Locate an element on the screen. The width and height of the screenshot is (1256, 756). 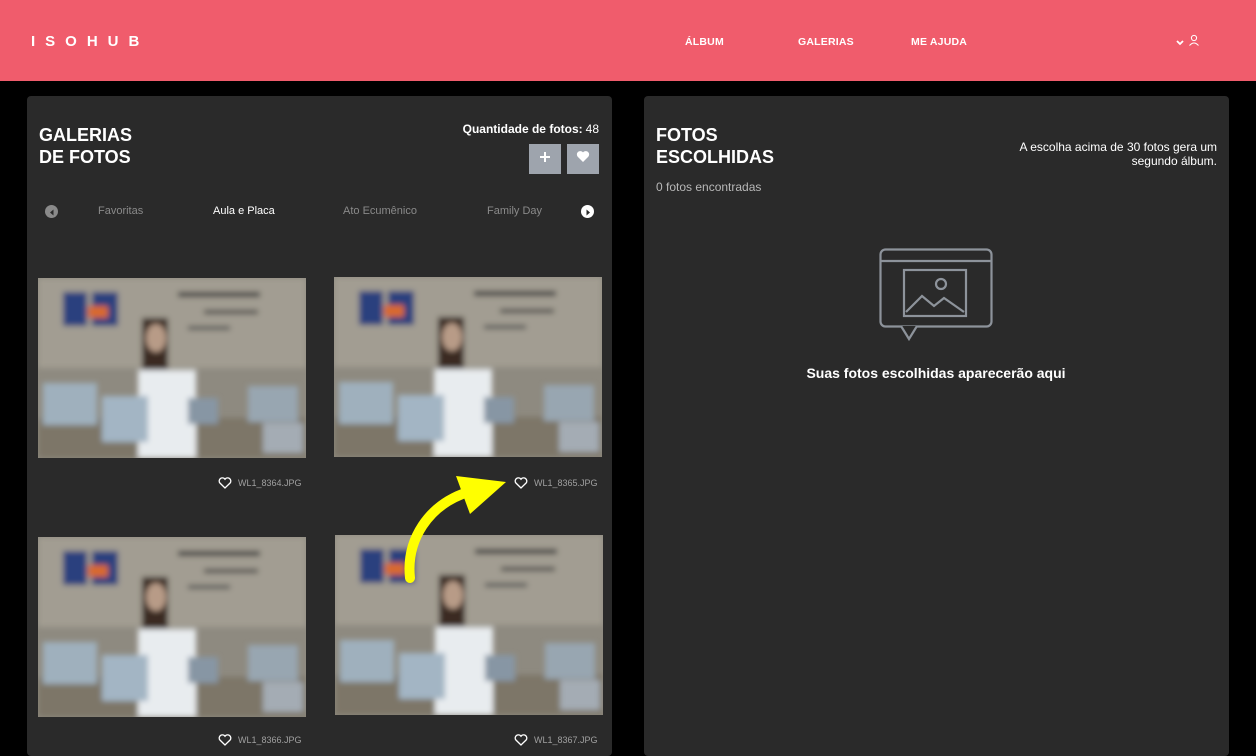
photo-quantity: Quantidade de fotos: 48 is located at coordinates (530, 129).